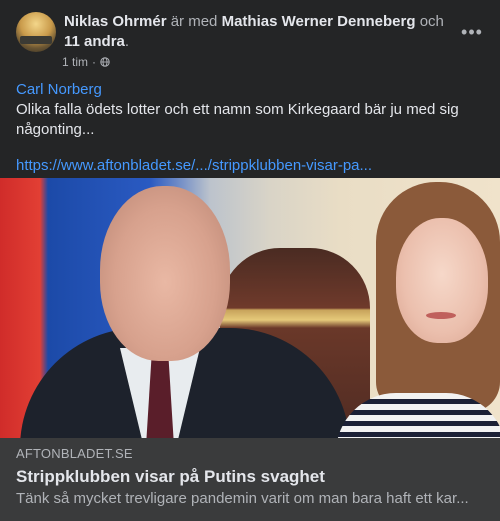 Image resolution: width=500 pixels, height=521 pixels. What do you see at coordinates (94, 41) in the screenshot?
I see `others-link: 11 andra` at bounding box center [94, 41].